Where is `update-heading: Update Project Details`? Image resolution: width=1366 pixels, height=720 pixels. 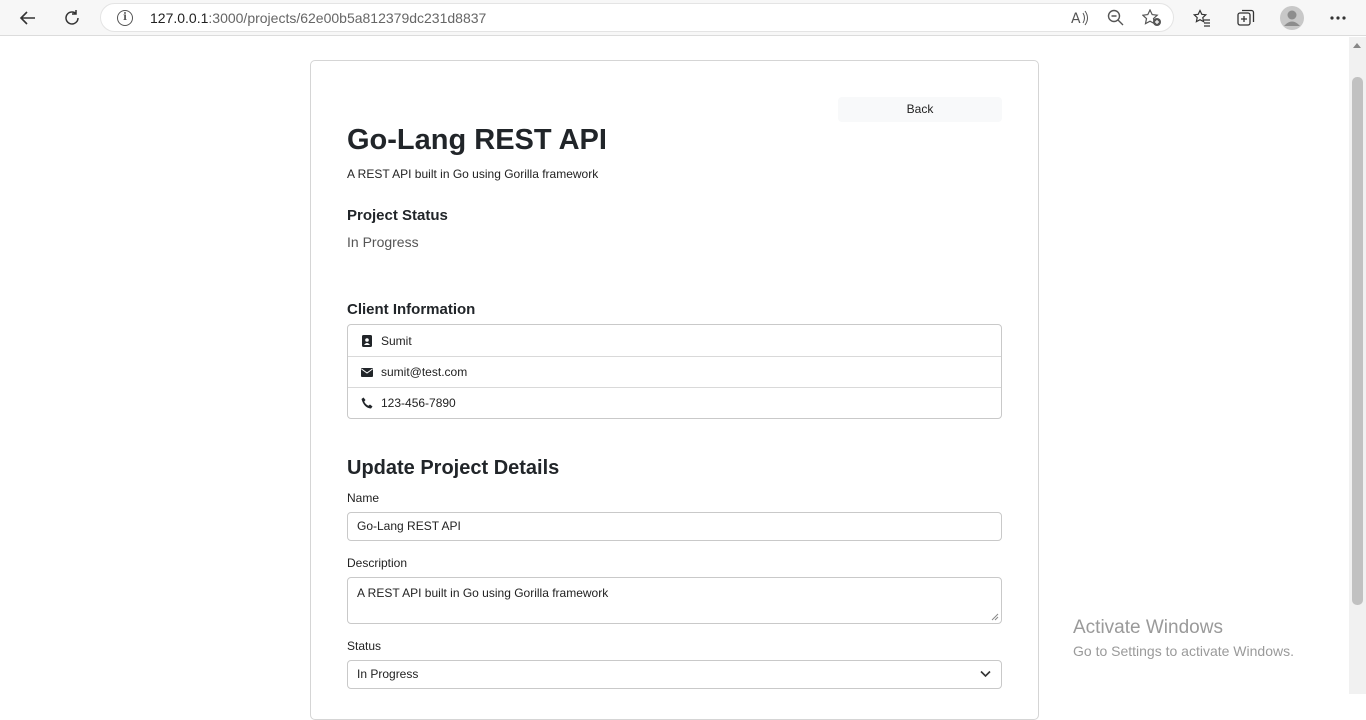
update-heading: Update Project Details is located at coordinates (453, 468).